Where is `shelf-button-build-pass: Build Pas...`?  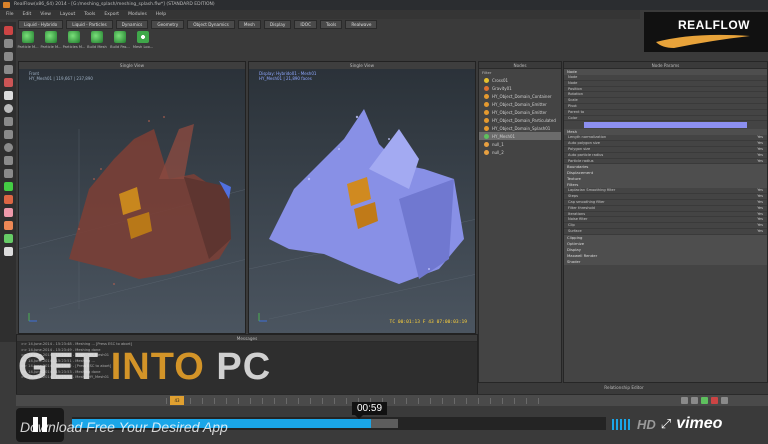 shelf-button-build-pass: Build Pas... is located at coordinates (120, 42).